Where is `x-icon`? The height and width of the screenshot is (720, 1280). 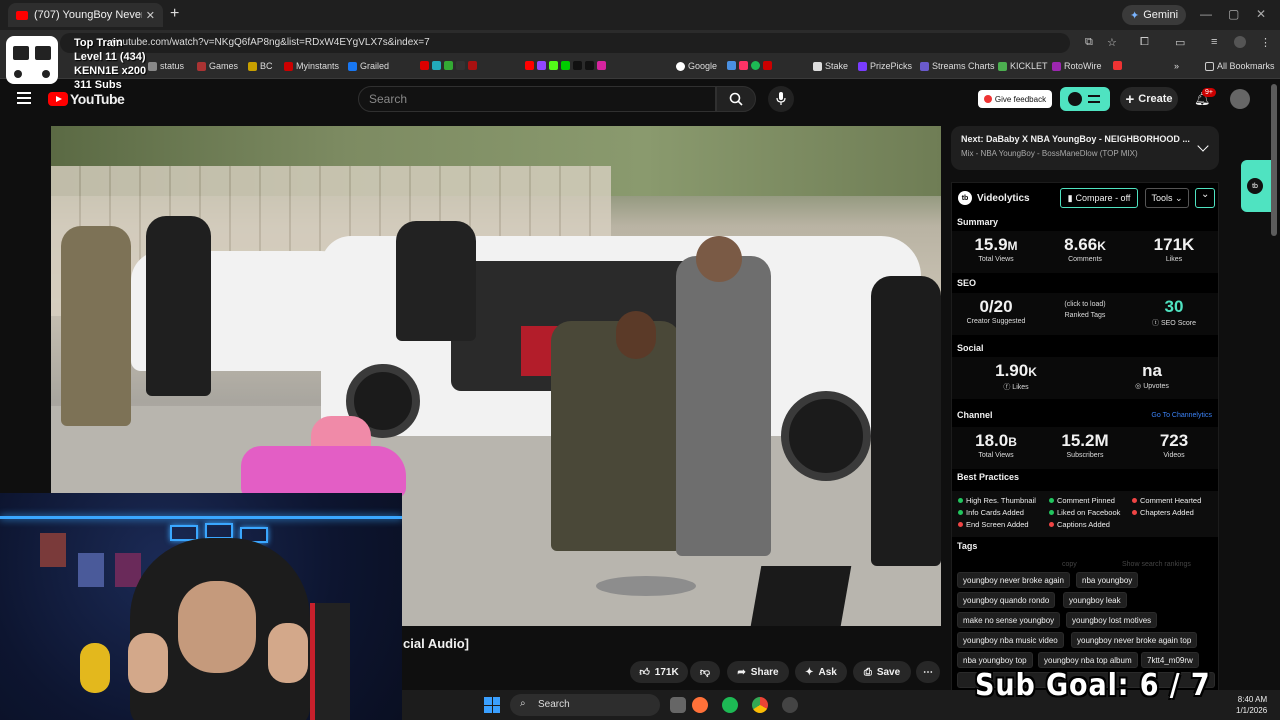 x-icon is located at coordinates (589, 65).